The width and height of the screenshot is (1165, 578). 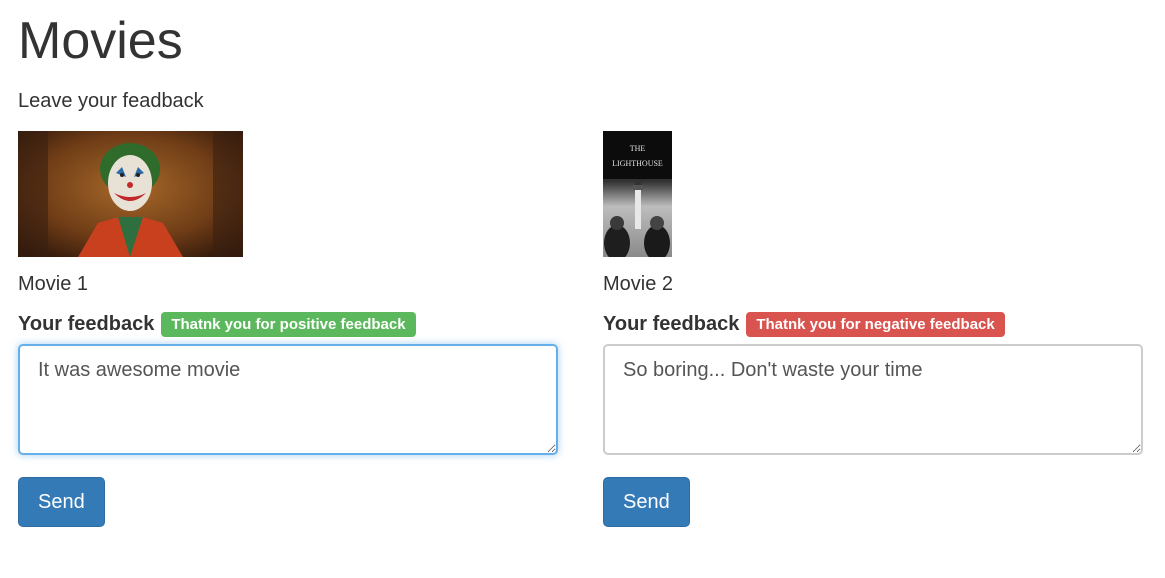 I want to click on feedback-label-1: Your feedback, so click(x=86, y=324).